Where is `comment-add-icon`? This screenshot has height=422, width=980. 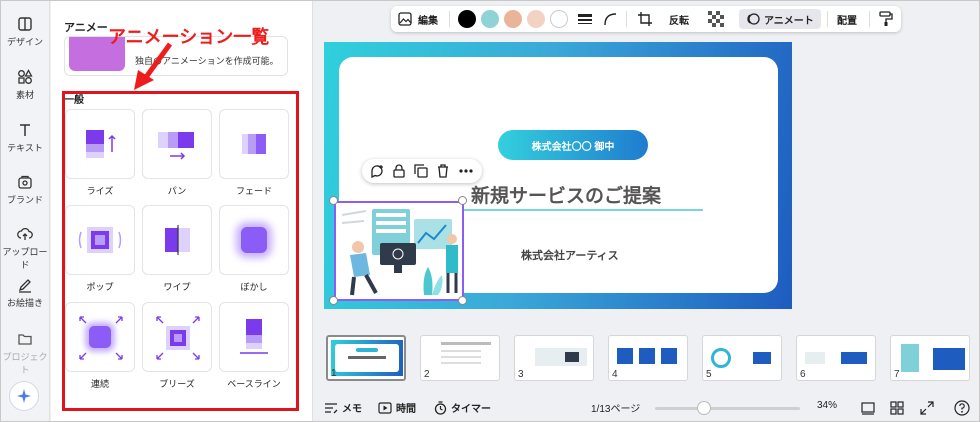 comment-add-icon is located at coordinates (377, 171).